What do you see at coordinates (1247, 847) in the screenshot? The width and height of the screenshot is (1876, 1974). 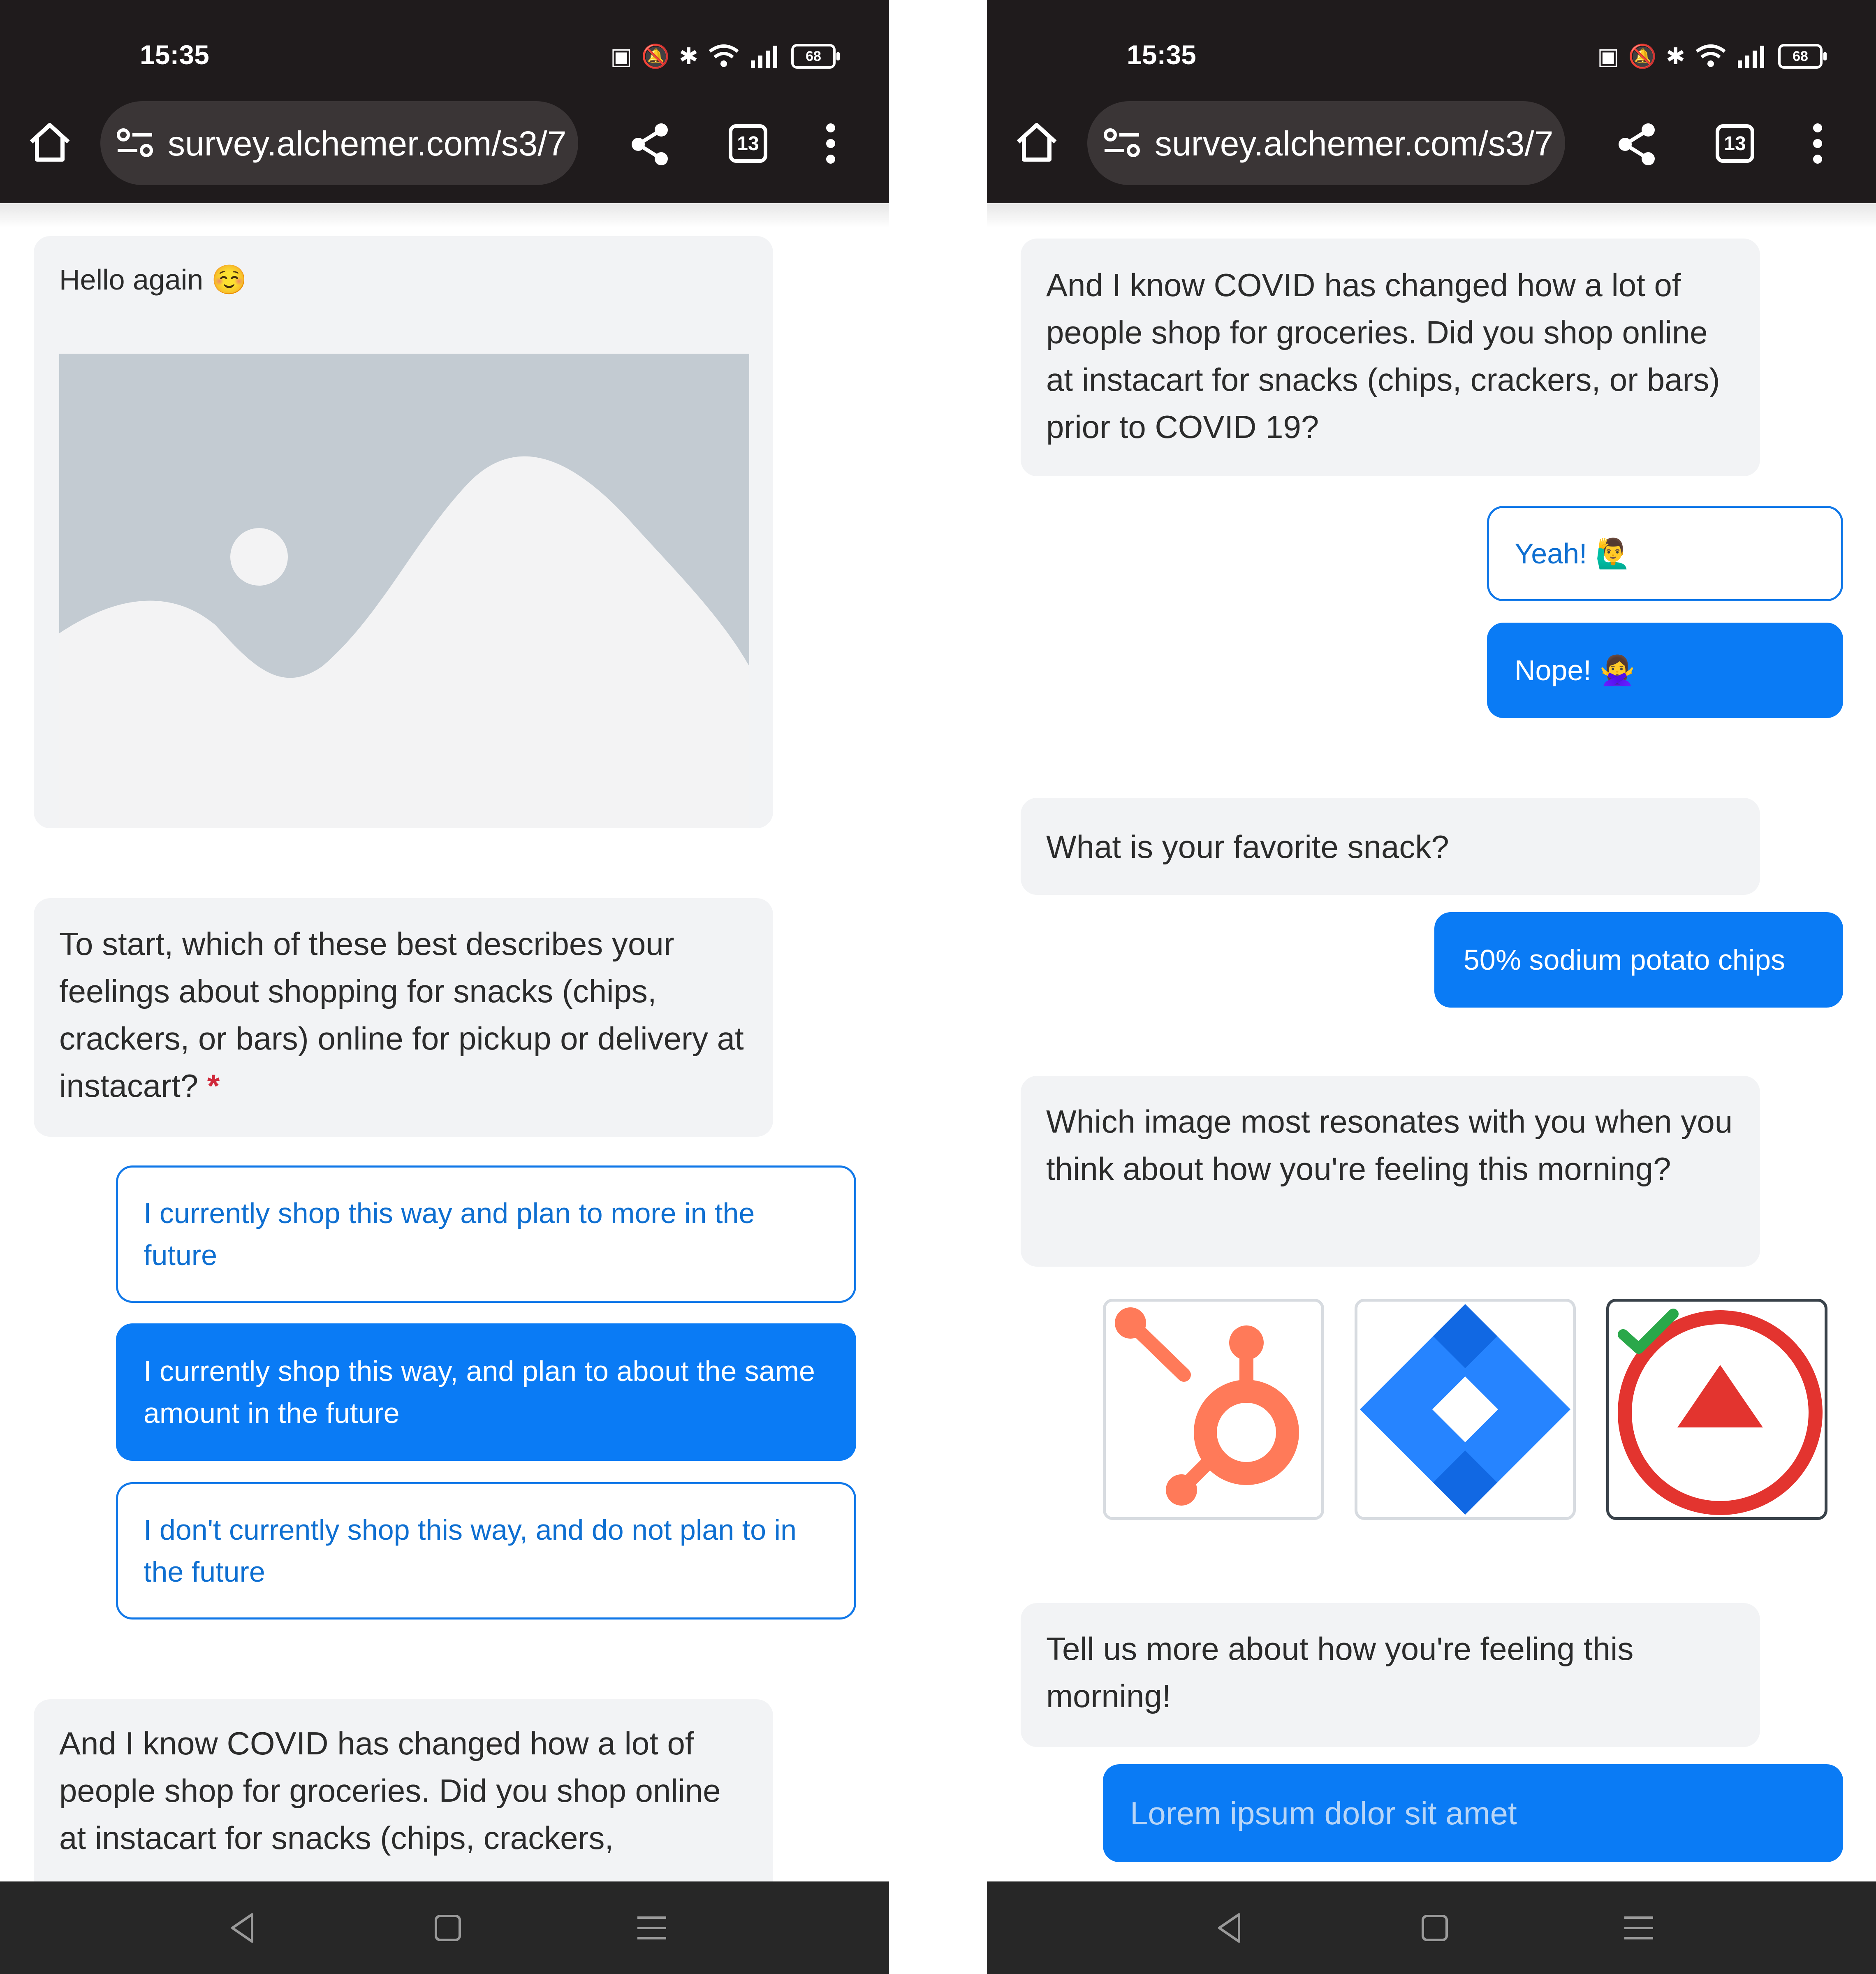 I see `question-3-text: What is your favorite snack?` at bounding box center [1247, 847].